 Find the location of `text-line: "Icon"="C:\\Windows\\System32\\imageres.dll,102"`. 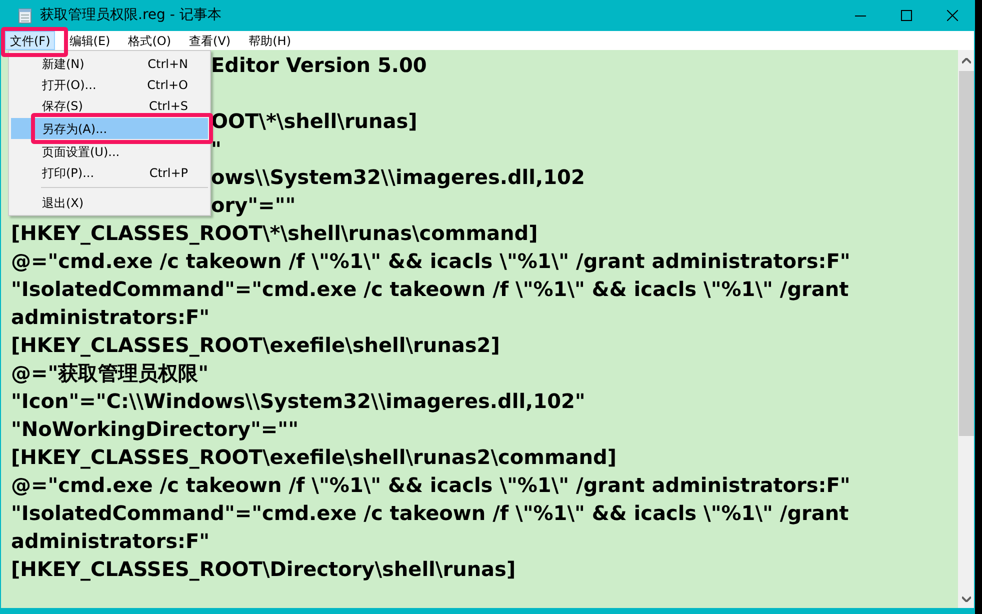

text-line: "Icon"="C:\\Windows\\System32\\imageres.dll,102" is located at coordinates (298, 401).